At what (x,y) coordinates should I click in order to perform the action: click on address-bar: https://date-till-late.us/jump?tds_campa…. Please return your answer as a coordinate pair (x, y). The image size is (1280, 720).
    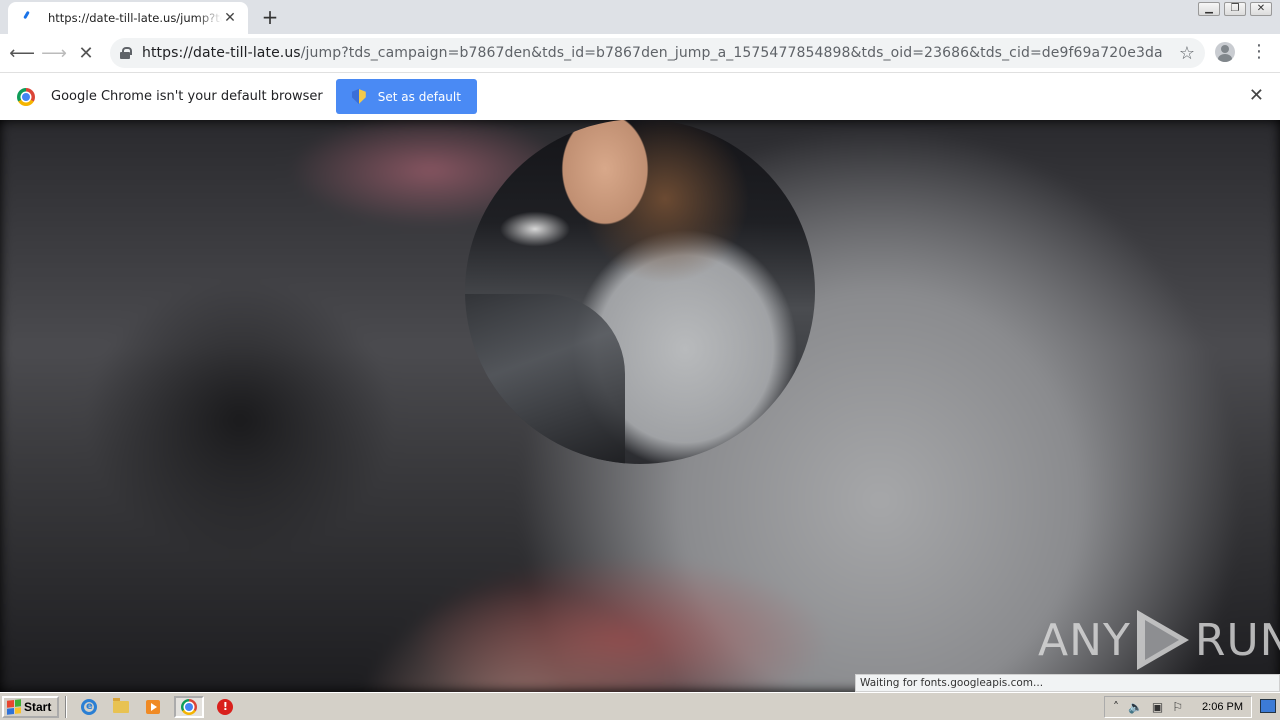
    Looking at the image, I should click on (657, 53).